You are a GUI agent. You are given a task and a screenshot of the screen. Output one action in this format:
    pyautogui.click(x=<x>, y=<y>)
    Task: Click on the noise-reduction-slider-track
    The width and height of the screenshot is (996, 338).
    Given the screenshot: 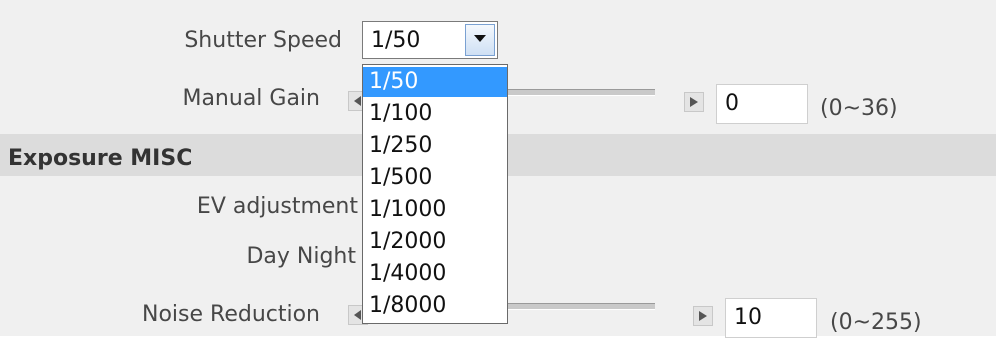 What is the action you would take?
    pyautogui.click(x=580, y=306)
    